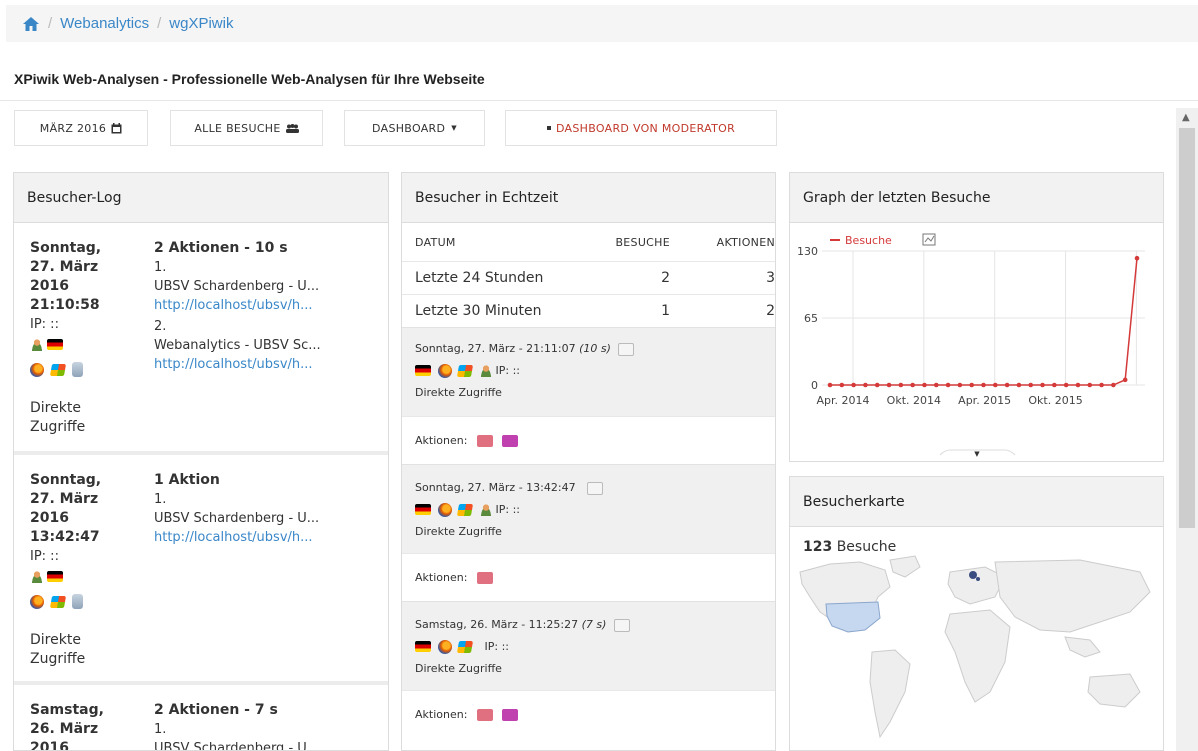 Image resolution: width=1198 pixels, height=751 pixels. I want to click on visit-date: 27. März, so click(64, 499).